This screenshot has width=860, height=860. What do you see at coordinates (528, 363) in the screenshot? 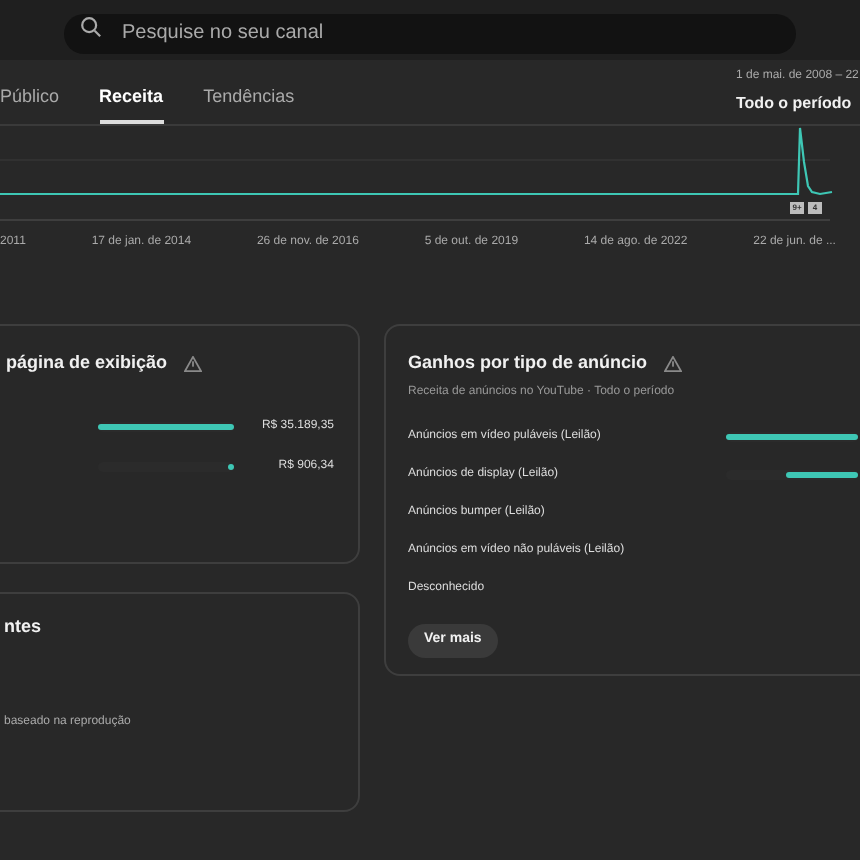
I see `card-title: Ganhos por tipo de anúncio` at bounding box center [528, 363].